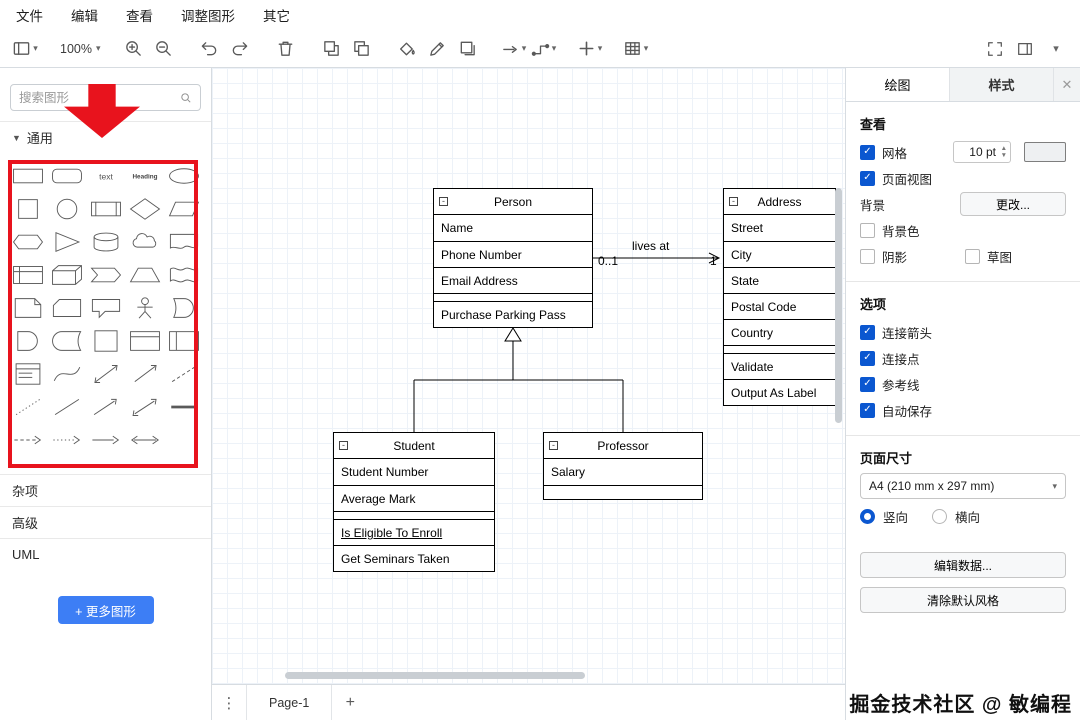  What do you see at coordinates (105, 208) in the screenshot?
I see `process-shape` at bounding box center [105, 208].